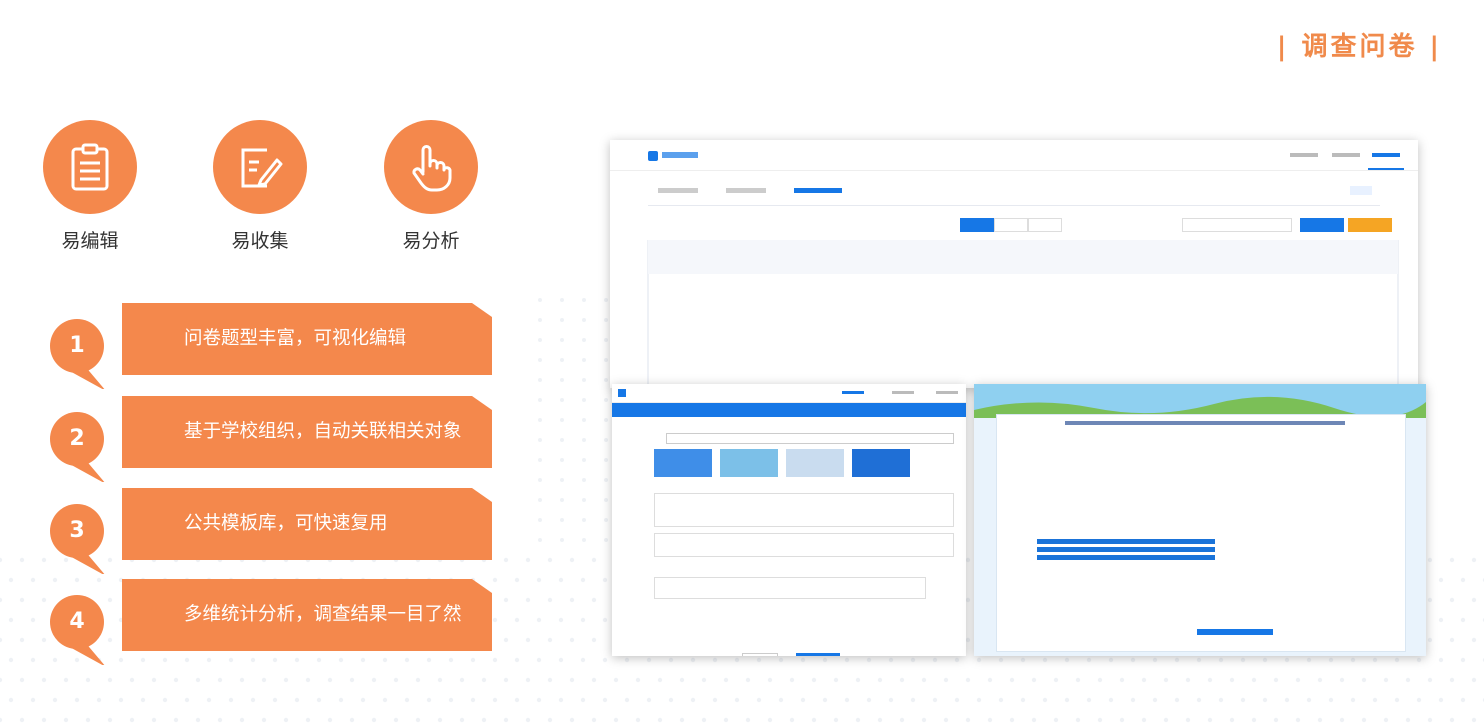 This screenshot has width=1484, height=725. Describe the element at coordinates (1322, 225) in the screenshot. I see `export-button` at that location.